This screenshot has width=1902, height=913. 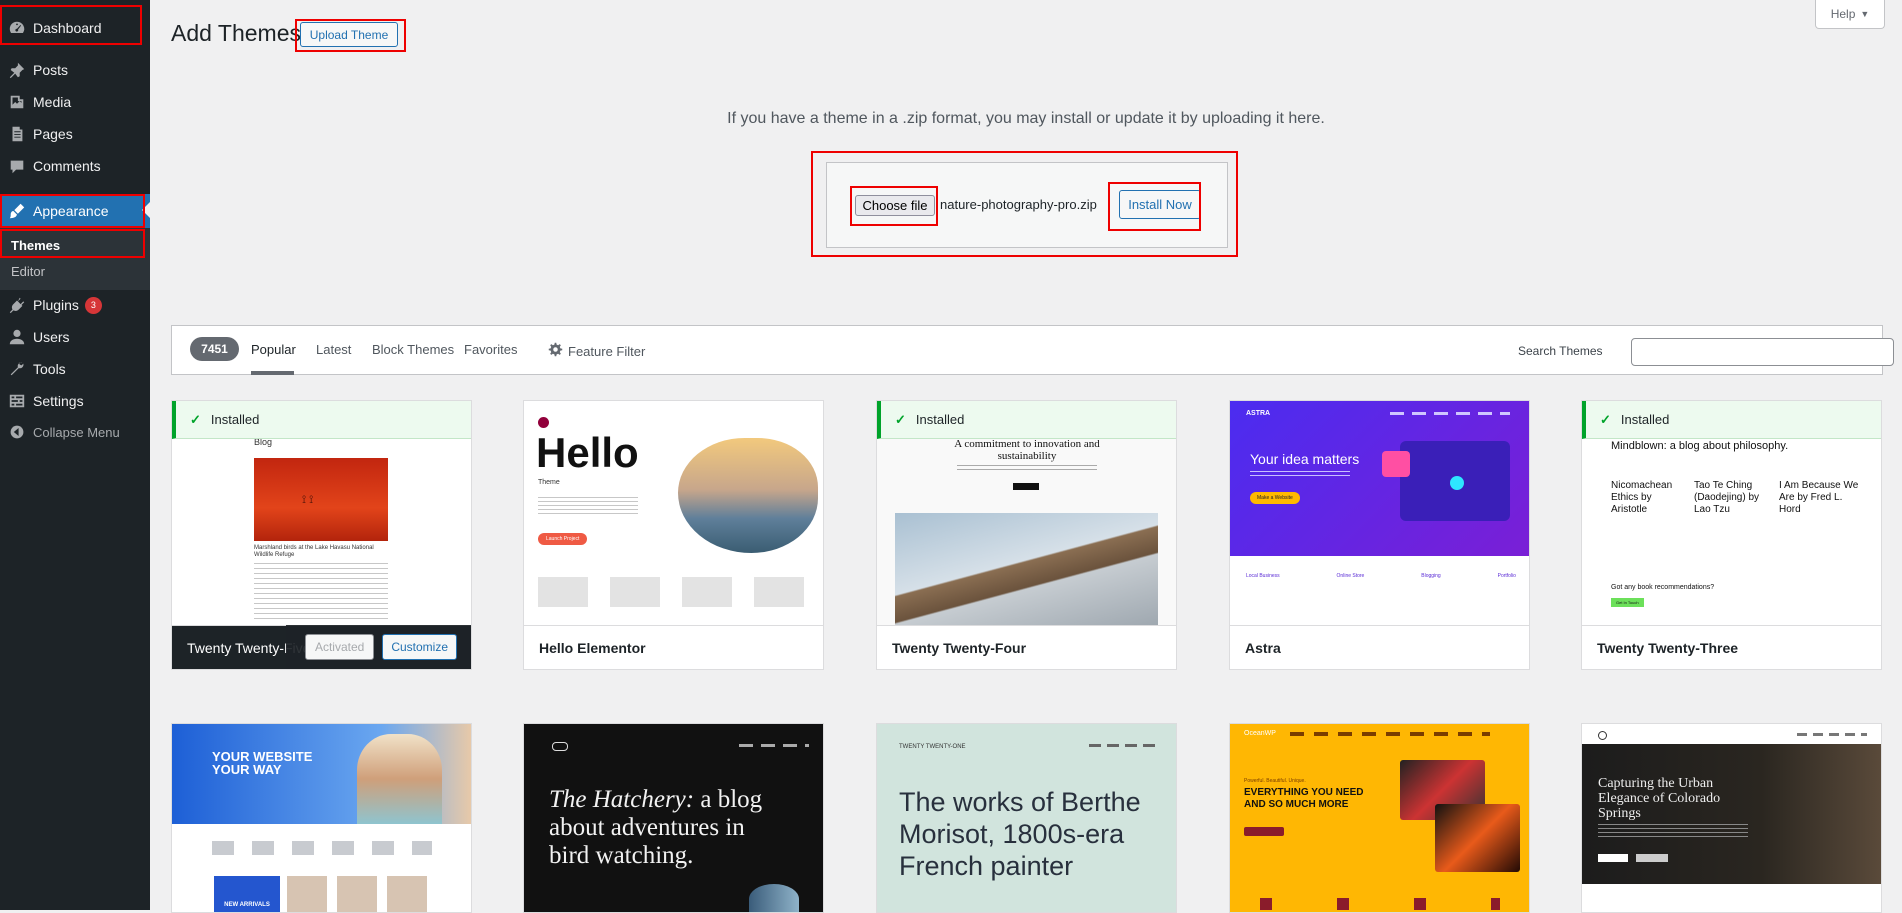 I want to click on menu-tools: Tools, so click(x=75, y=369).